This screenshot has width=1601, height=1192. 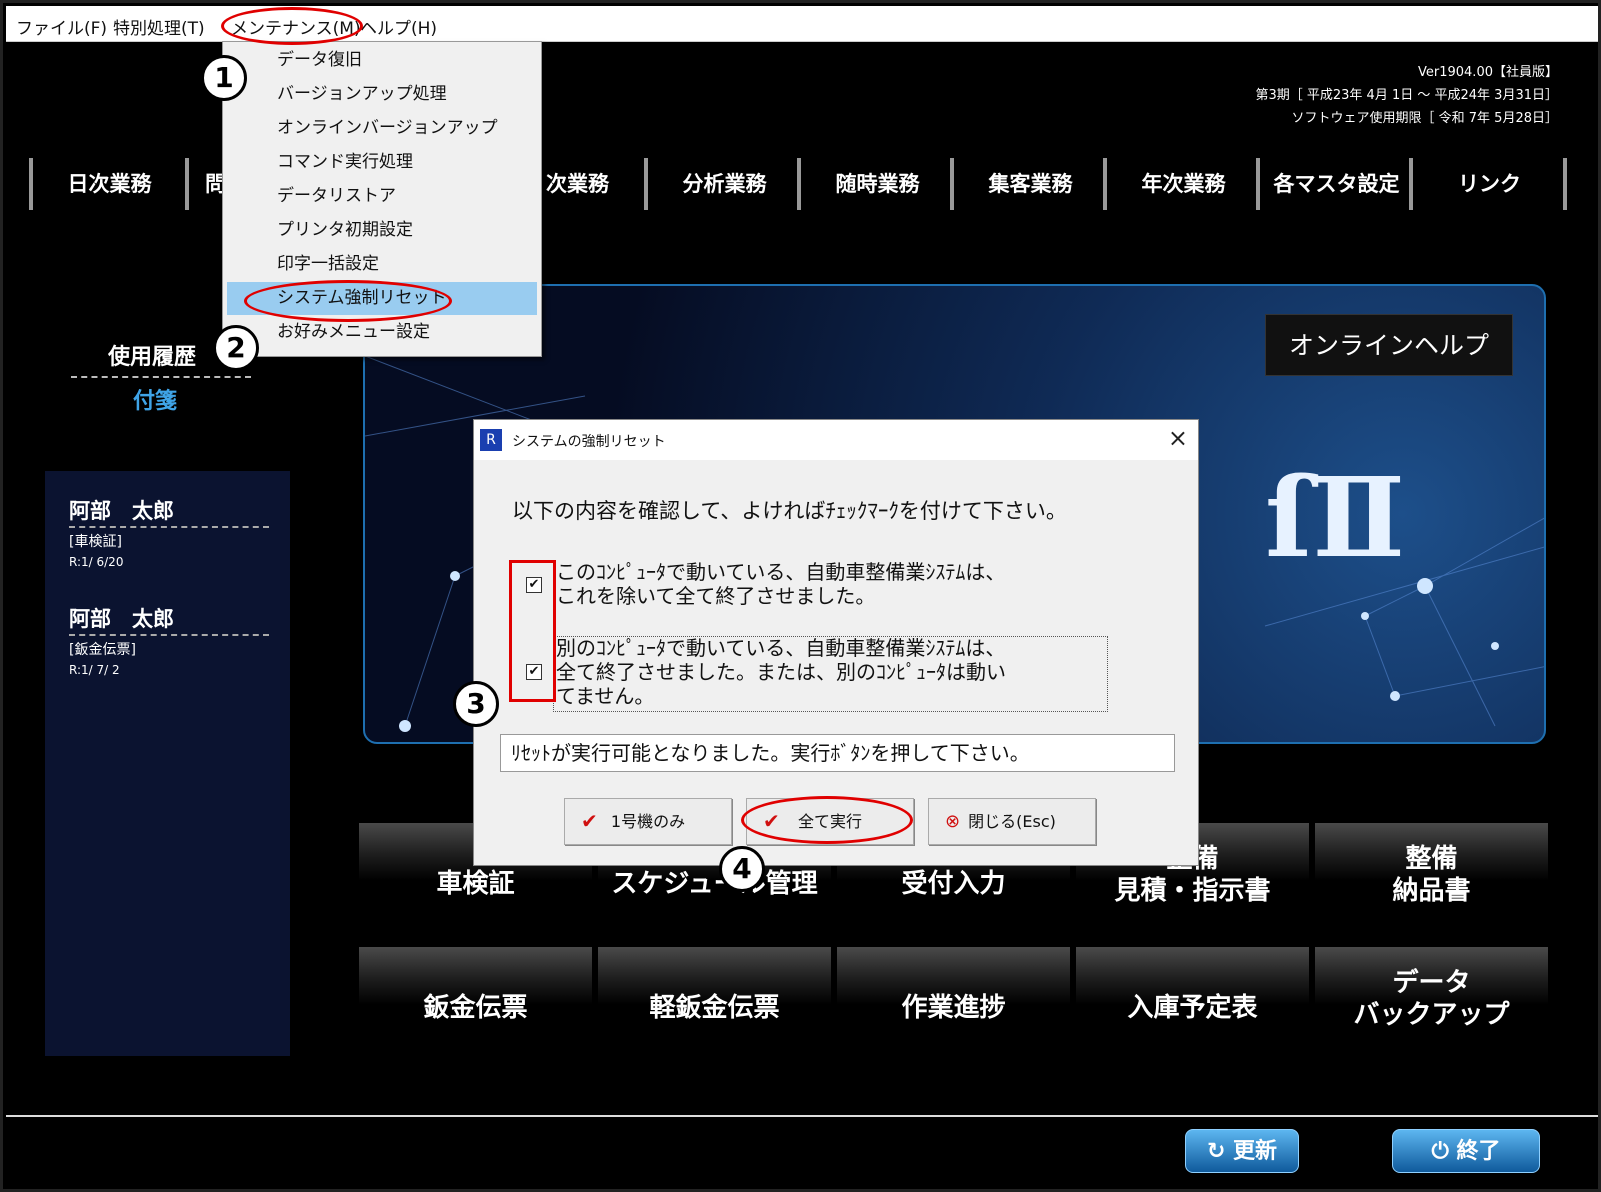 What do you see at coordinates (1335, 517) in the screenshot?
I see `logo-fragment: ſⅡ` at bounding box center [1335, 517].